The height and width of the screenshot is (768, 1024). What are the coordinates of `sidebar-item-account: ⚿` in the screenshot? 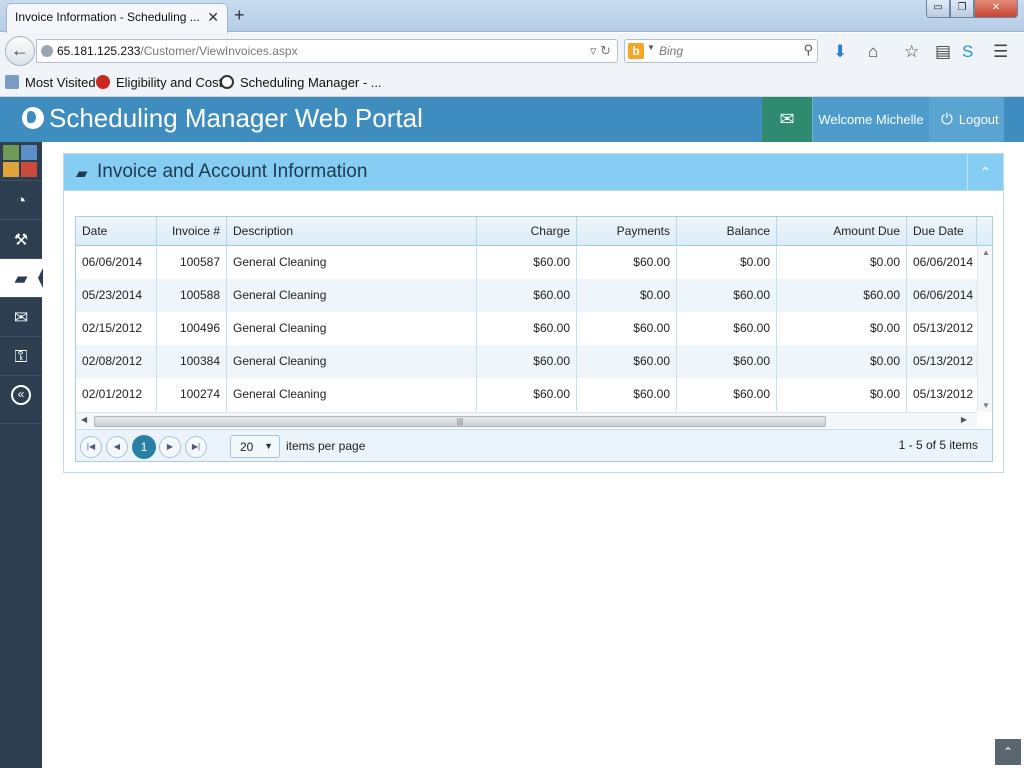 It's located at (21, 356).